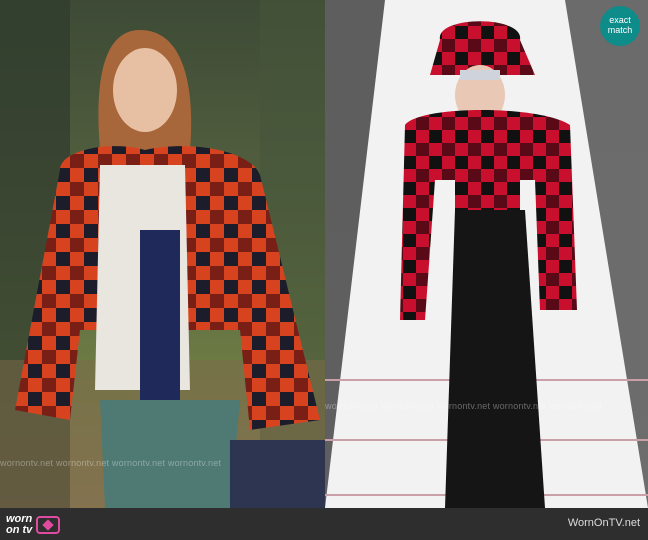 This screenshot has width=648, height=540. What do you see at coordinates (19, 530) in the screenshot?
I see `logo-line-2: on tv` at bounding box center [19, 530].